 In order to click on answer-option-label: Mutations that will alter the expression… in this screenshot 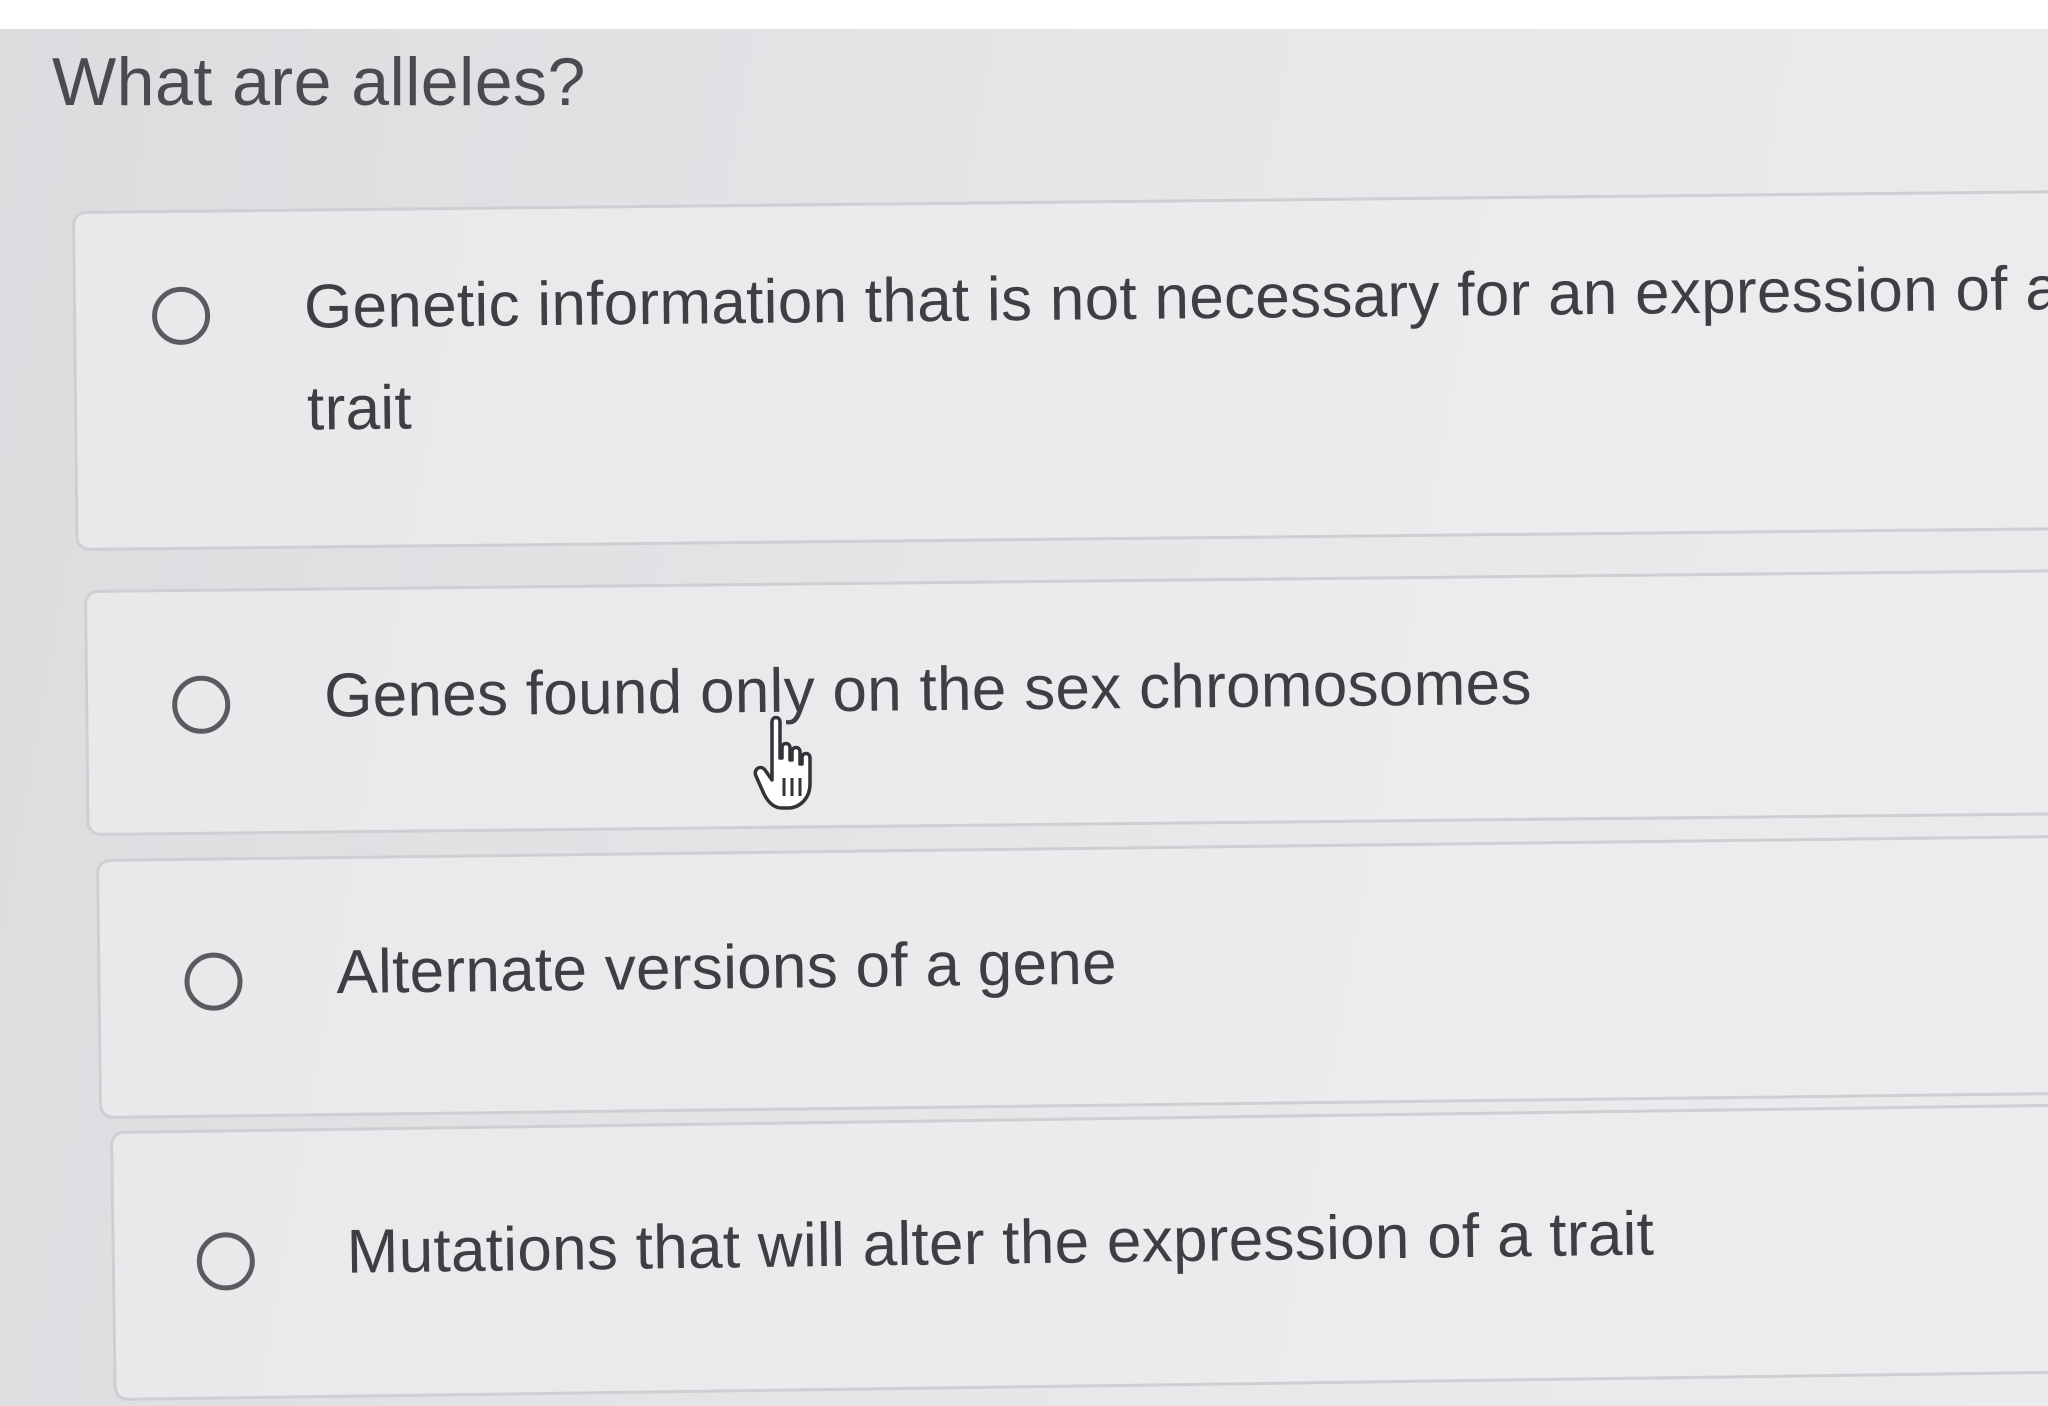, I will do `click(1000, 1243)`.